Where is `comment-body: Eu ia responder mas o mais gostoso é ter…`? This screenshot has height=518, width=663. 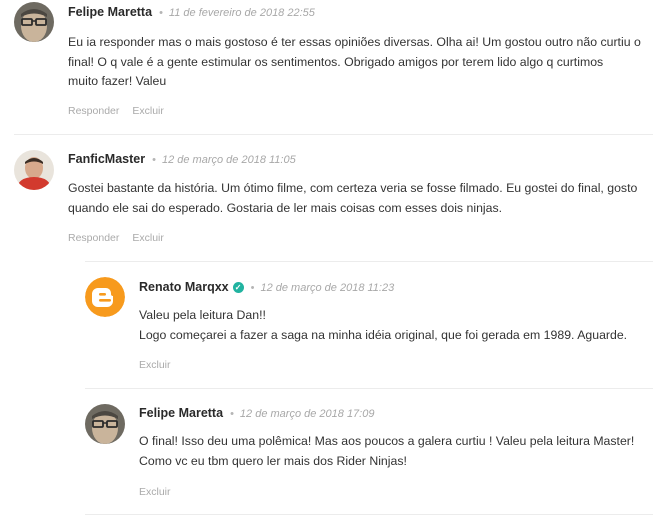 comment-body: Eu ia responder mas o mais gostoso é ter… is located at coordinates (360, 62).